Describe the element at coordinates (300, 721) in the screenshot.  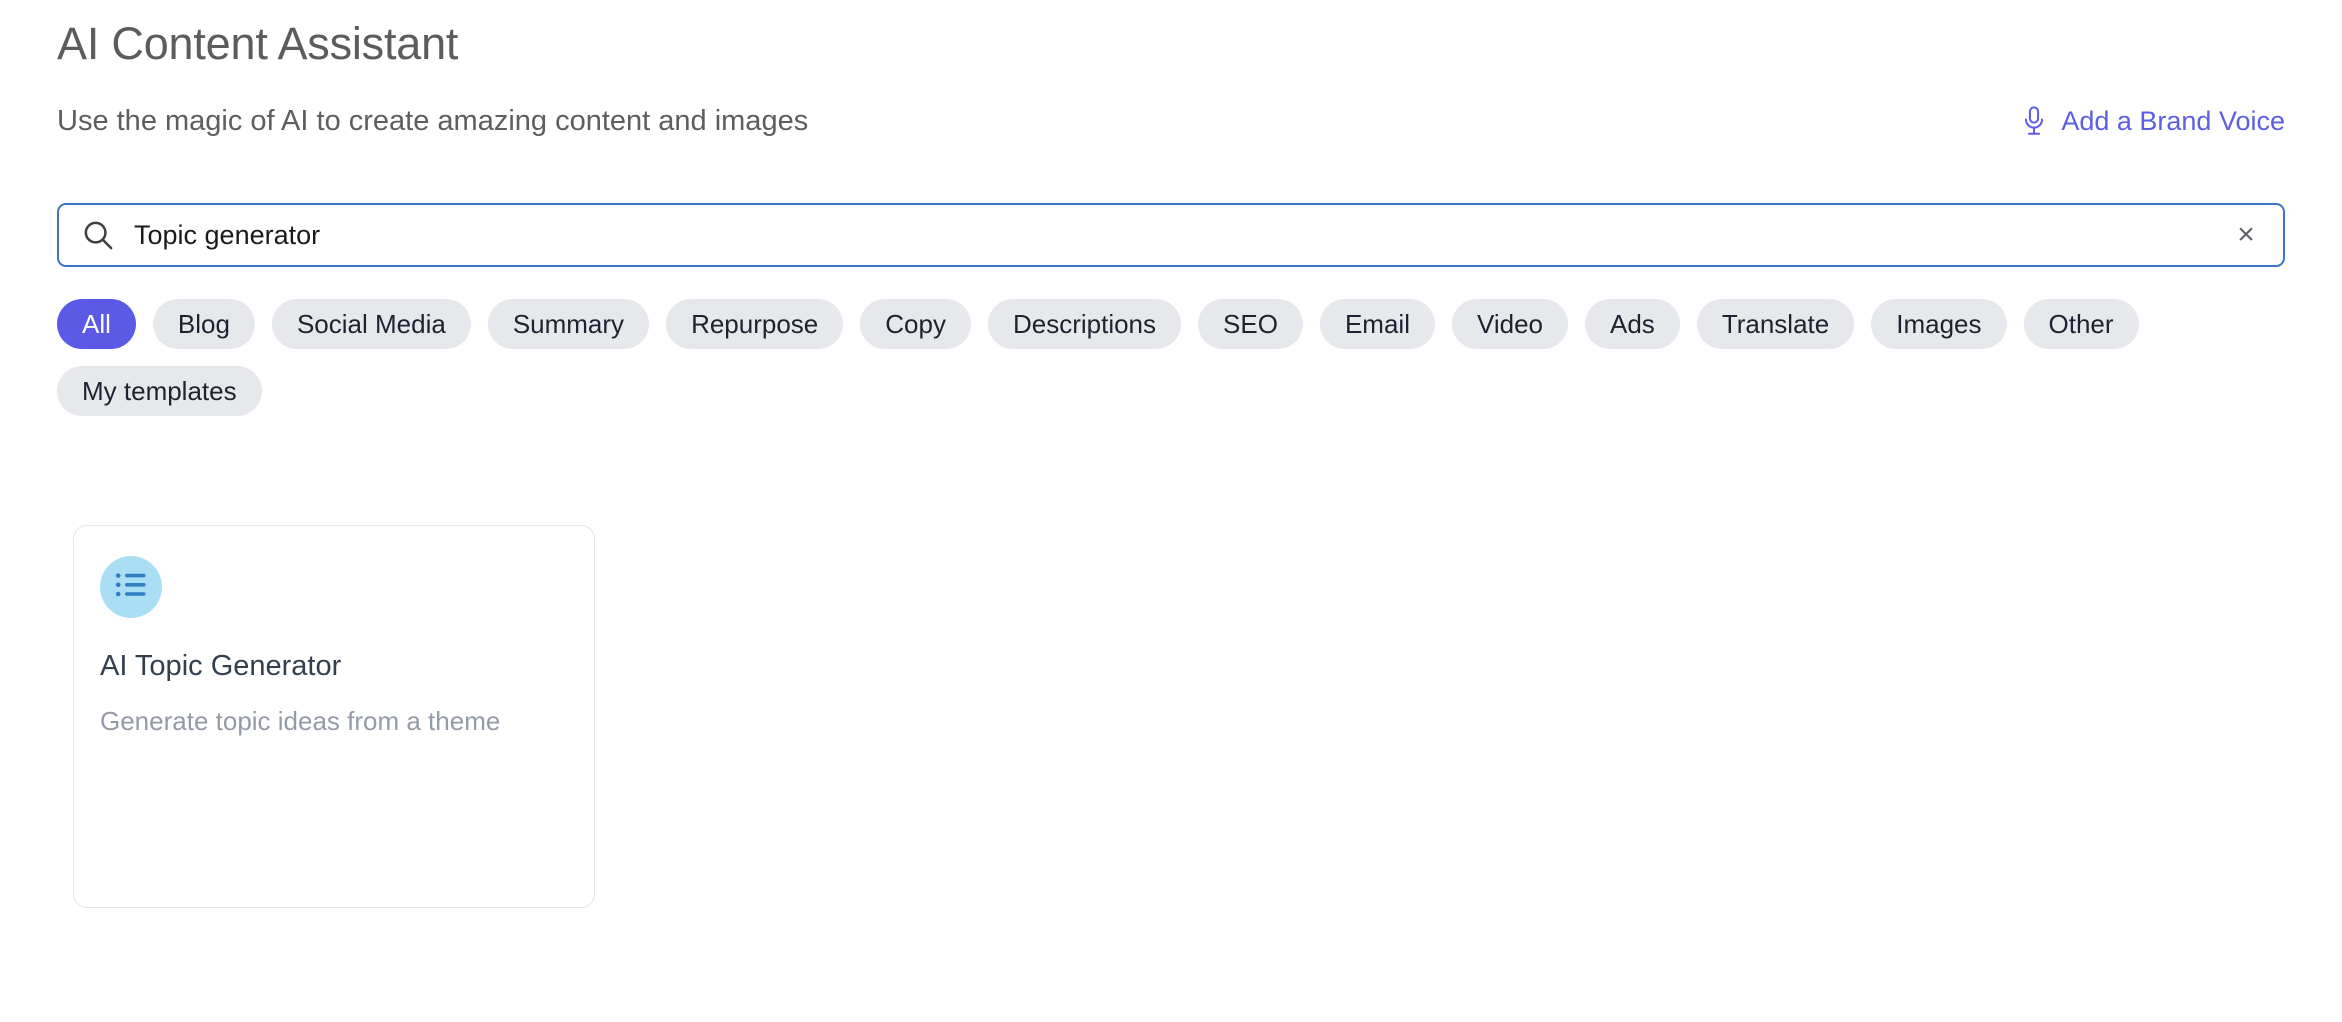
I see `card-description: Generate topic ideas from a theme` at that location.